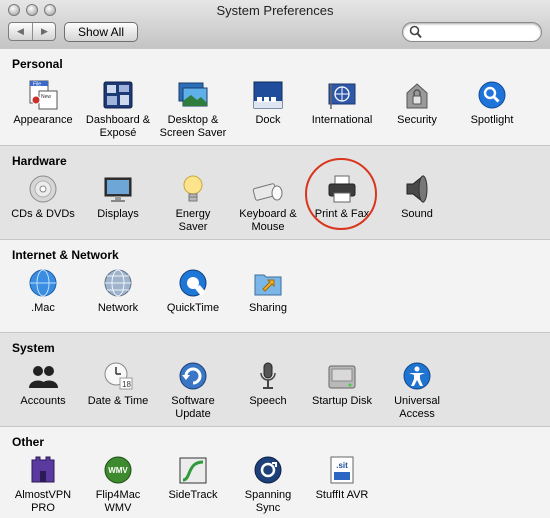  What do you see at coordinates (342, 96) in the screenshot?
I see `international-icon` at bounding box center [342, 96].